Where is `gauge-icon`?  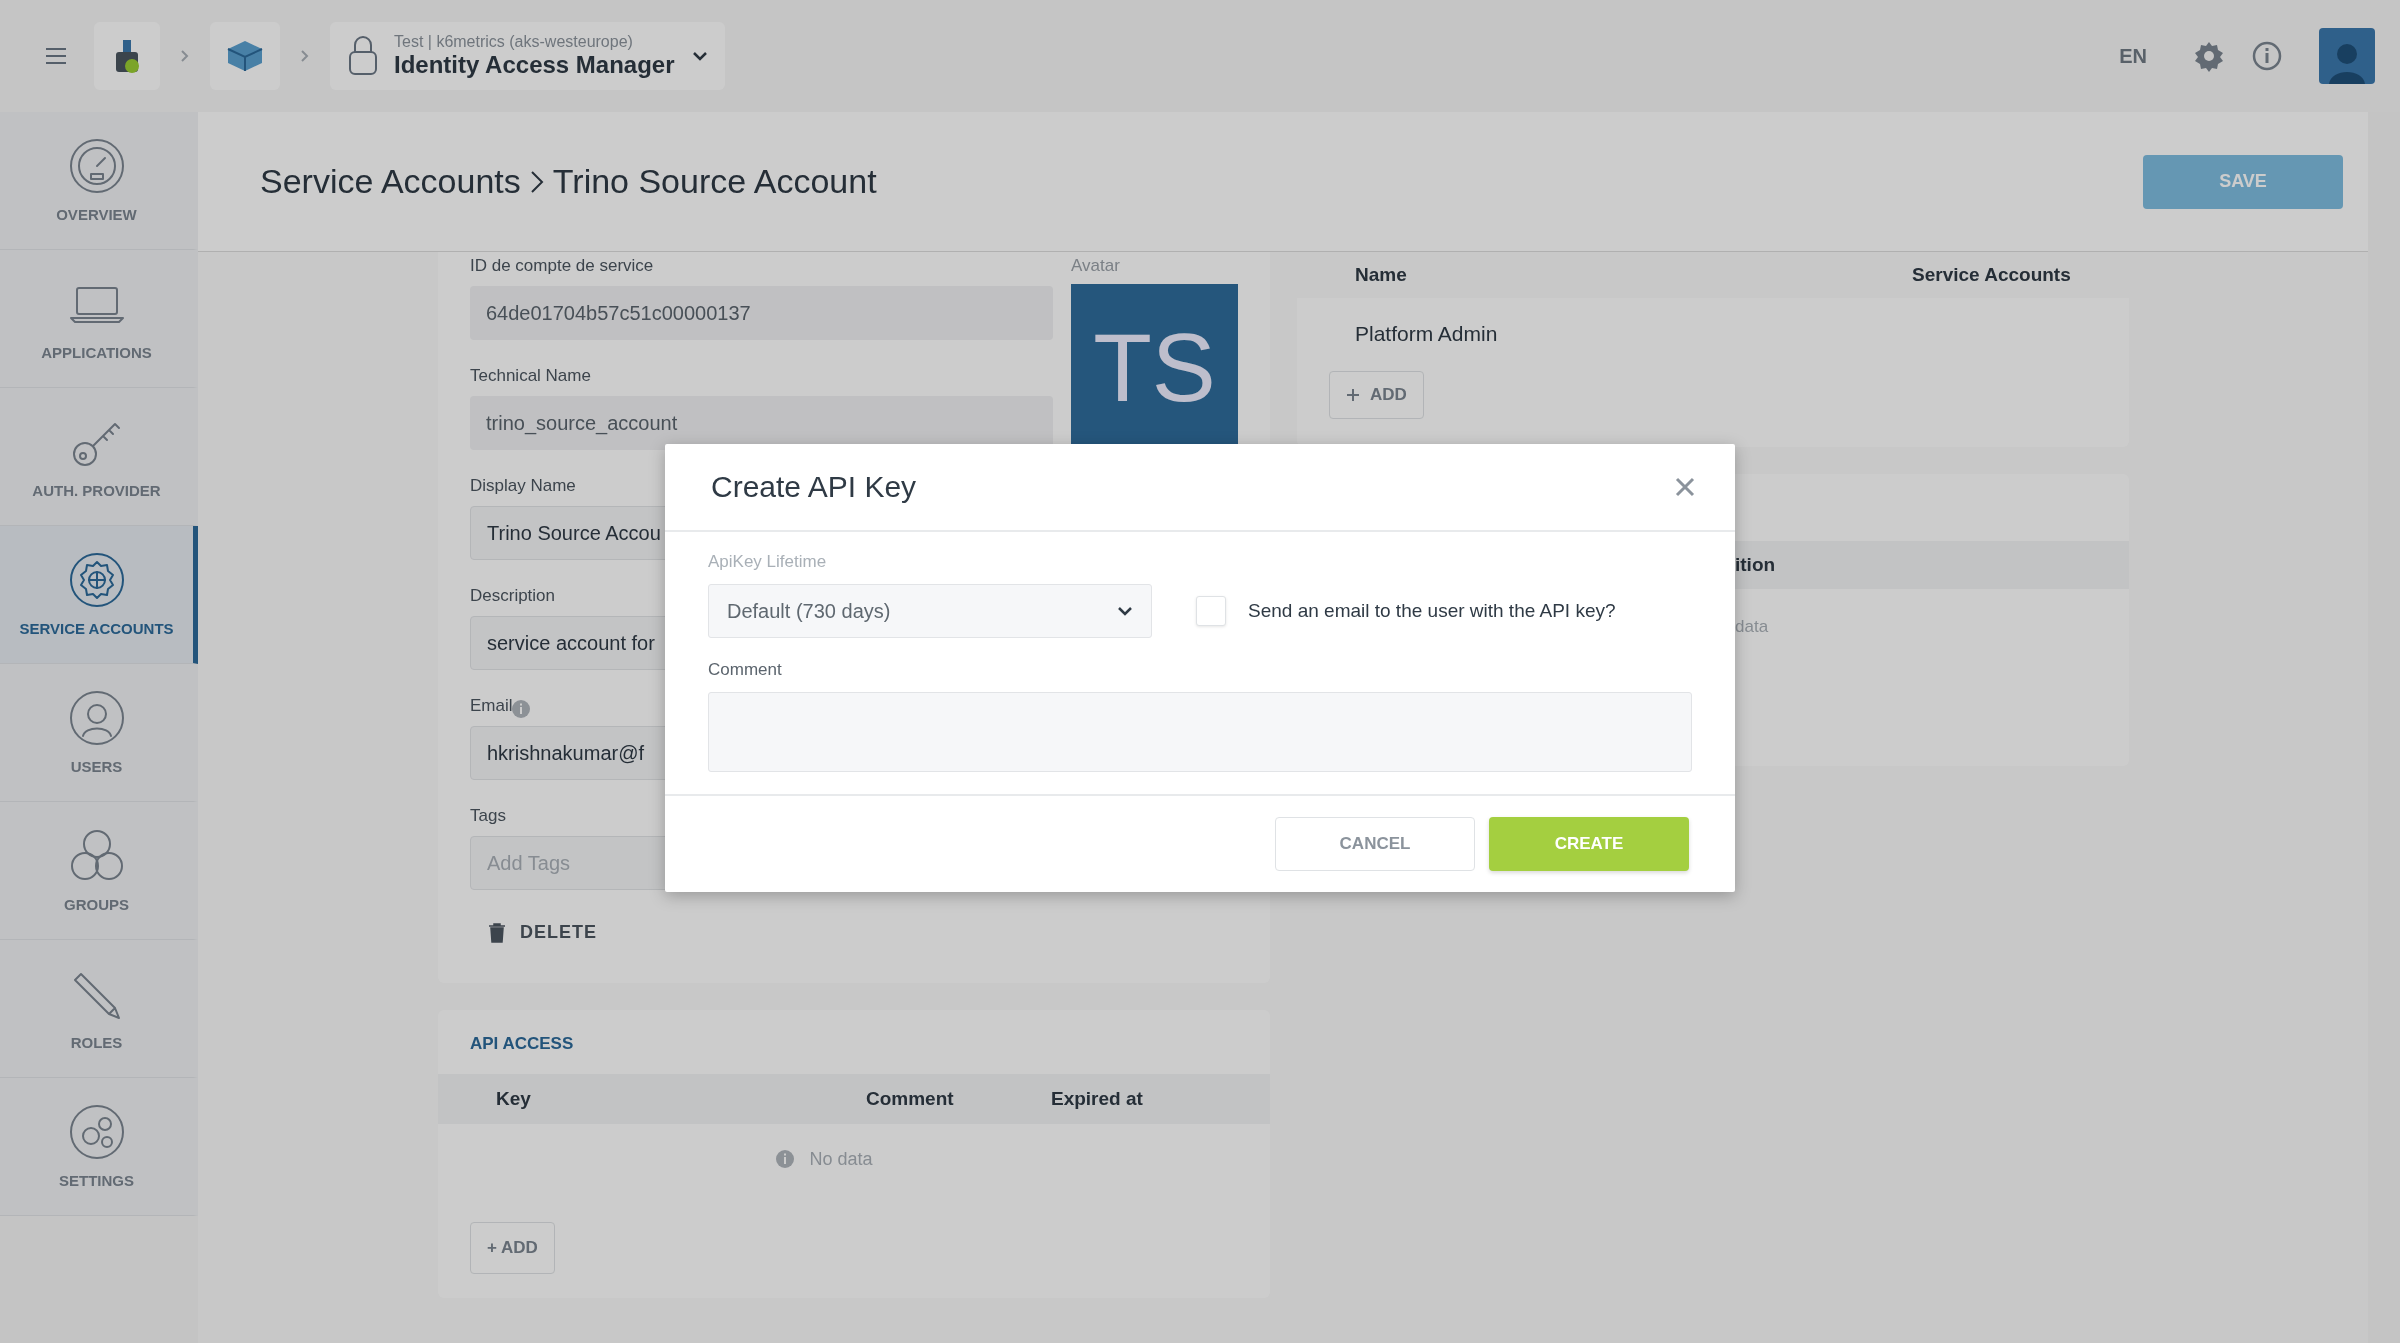 gauge-icon is located at coordinates (96, 166).